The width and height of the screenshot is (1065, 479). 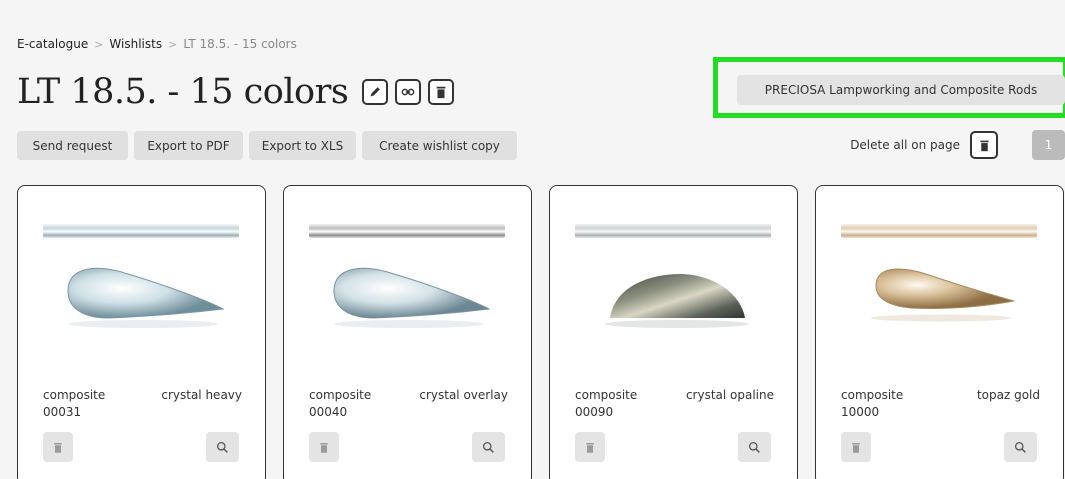 What do you see at coordinates (62, 412) in the screenshot?
I see `product-code: 00031` at bounding box center [62, 412].